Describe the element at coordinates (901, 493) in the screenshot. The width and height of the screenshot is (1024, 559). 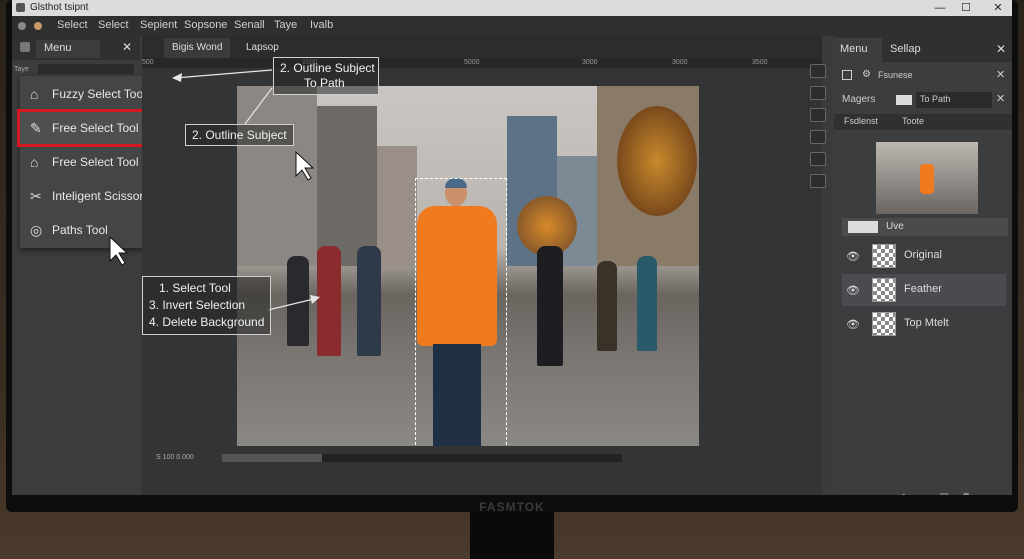
I see `back-icon: ◁` at that location.